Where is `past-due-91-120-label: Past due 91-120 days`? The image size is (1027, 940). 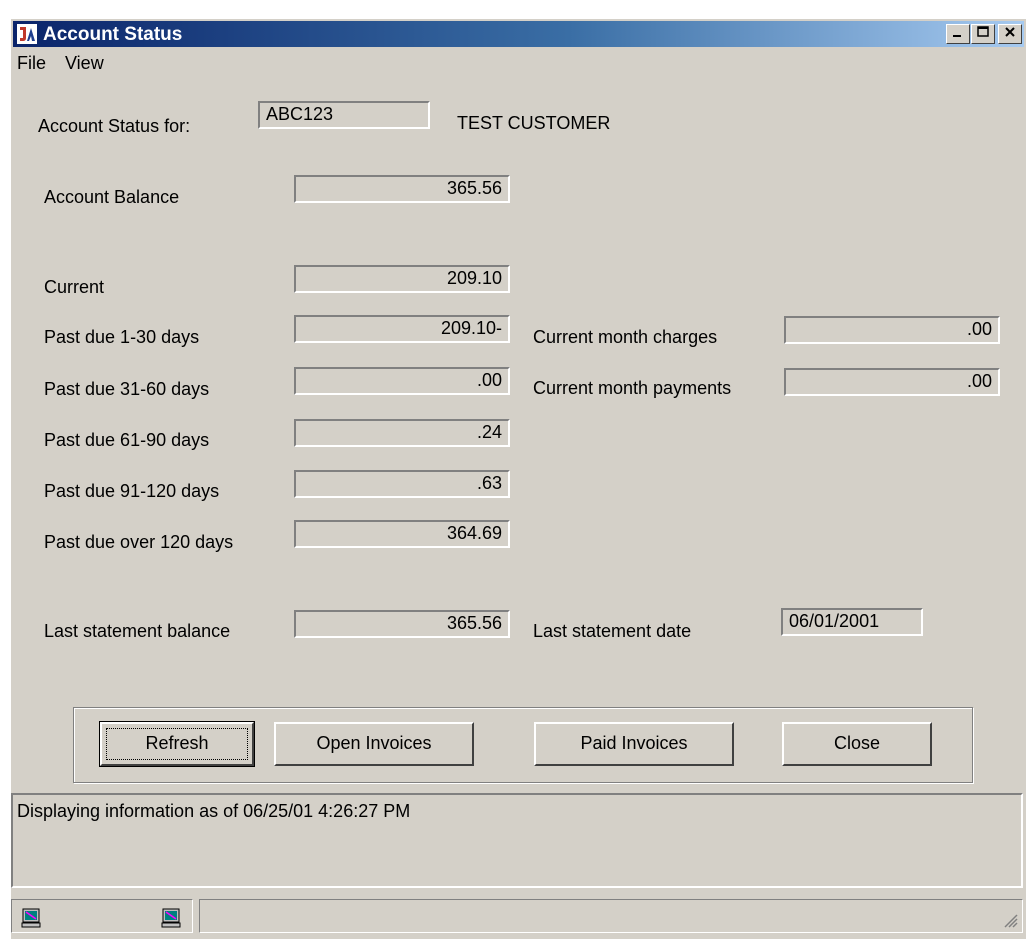
past-due-91-120-label: Past due 91-120 days is located at coordinates (132, 491).